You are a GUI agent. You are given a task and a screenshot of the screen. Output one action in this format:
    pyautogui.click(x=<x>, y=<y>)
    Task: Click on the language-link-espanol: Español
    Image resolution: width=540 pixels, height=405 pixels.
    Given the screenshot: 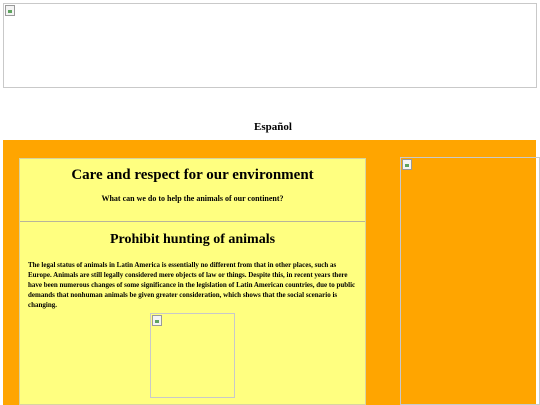 What is the action you would take?
    pyautogui.click(x=270, y=127)
    